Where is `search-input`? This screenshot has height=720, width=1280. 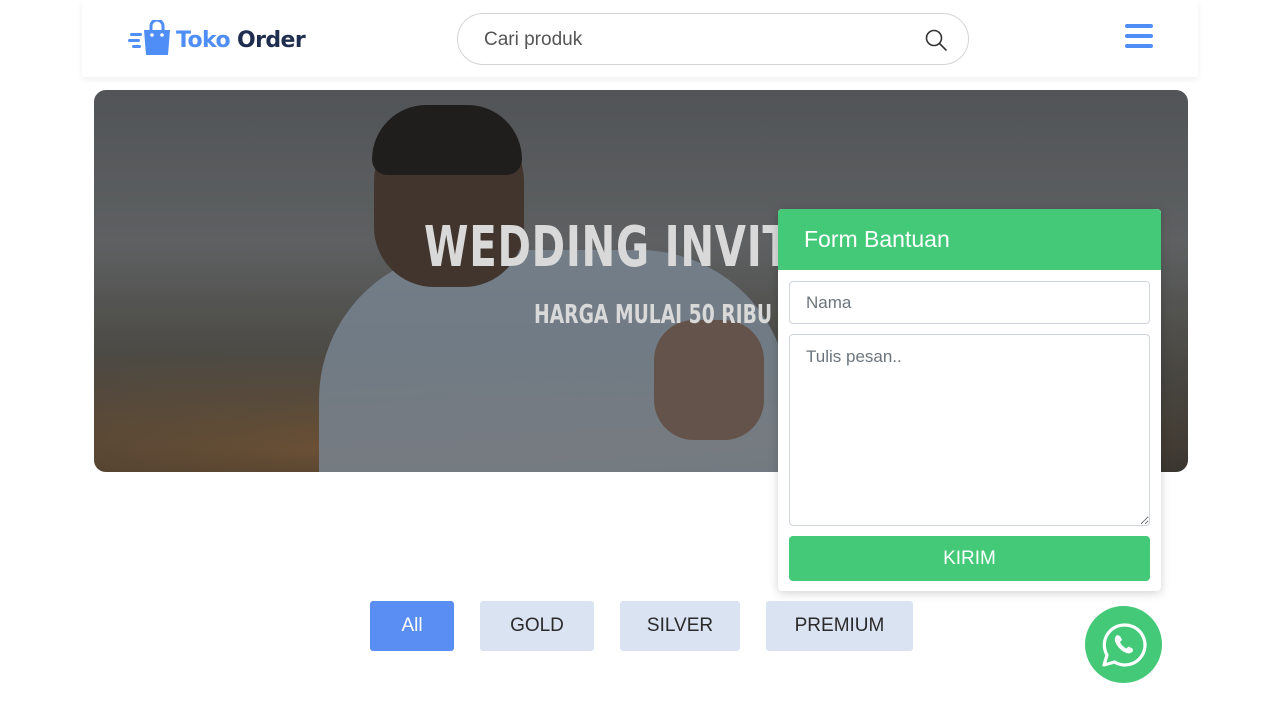
search-input is located at coordinates (694, 40).